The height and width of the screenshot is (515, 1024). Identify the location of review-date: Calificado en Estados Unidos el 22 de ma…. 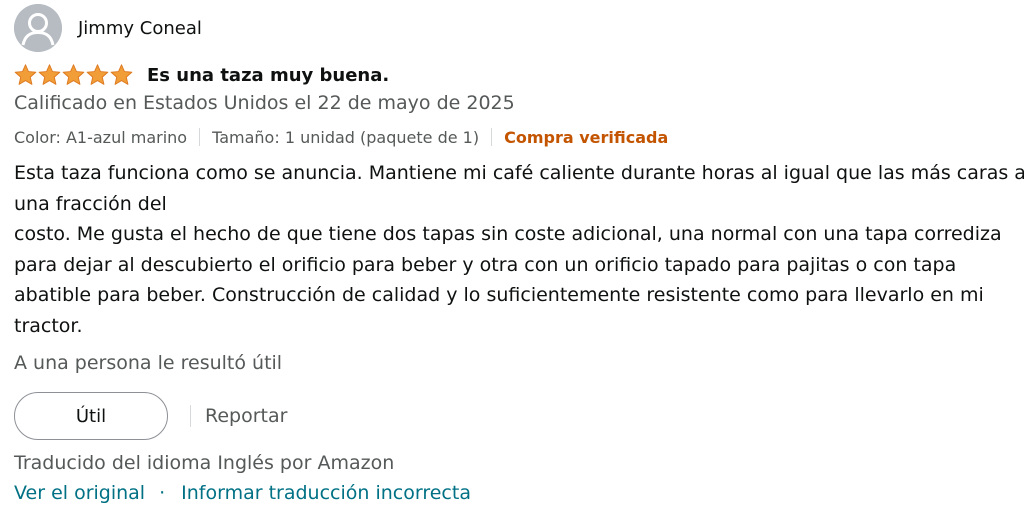
(264, 103).